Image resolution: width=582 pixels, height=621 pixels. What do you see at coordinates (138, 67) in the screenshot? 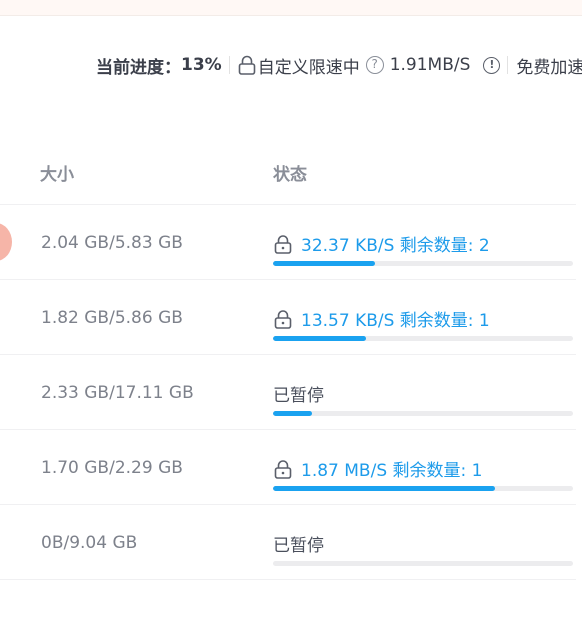
I see `progress-label: 当前进度：` at bounding box center [138, 67].